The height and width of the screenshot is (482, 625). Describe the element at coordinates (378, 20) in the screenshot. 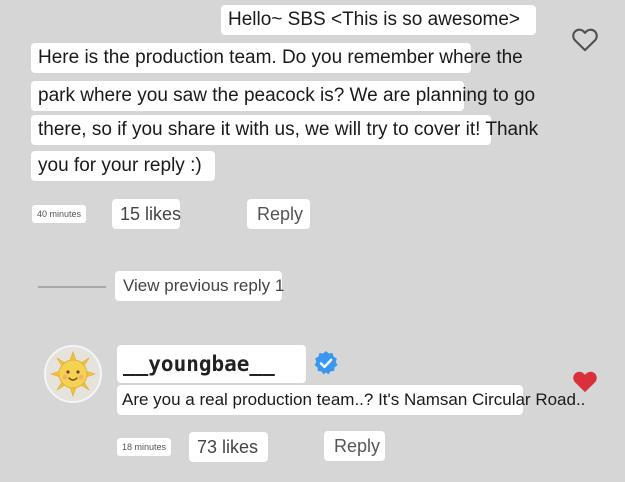

I see `comment-line-1: Hello~ SBS <This is so awesome>` at that location.